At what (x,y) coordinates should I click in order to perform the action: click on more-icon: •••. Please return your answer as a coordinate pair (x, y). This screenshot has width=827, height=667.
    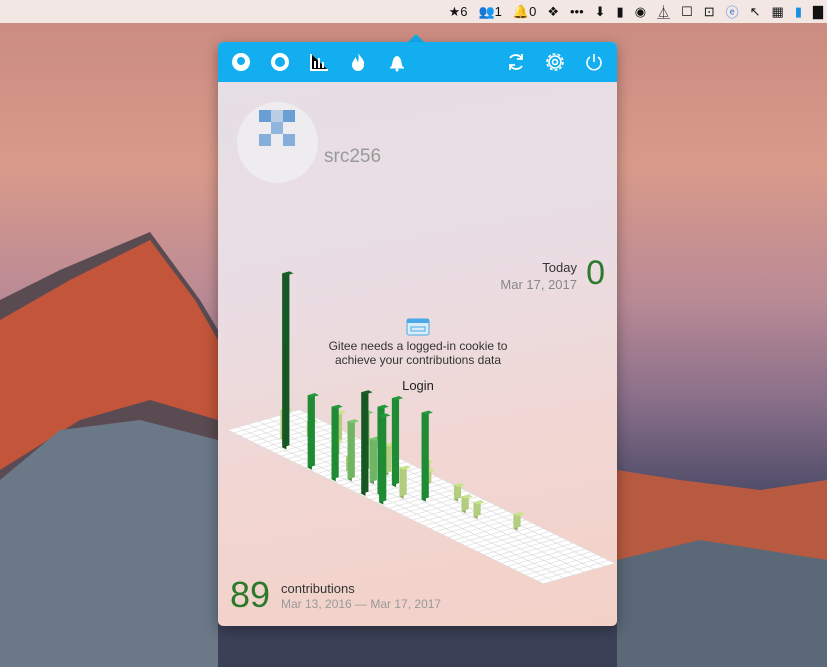
    Looking at the image, I should click on (577, 11).